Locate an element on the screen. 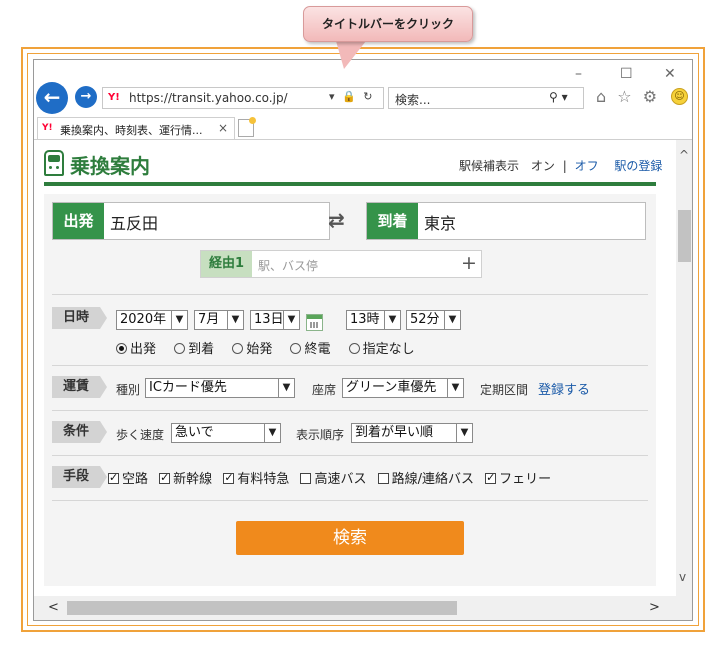  minimize-button: – is located at coordinates (578, 74).